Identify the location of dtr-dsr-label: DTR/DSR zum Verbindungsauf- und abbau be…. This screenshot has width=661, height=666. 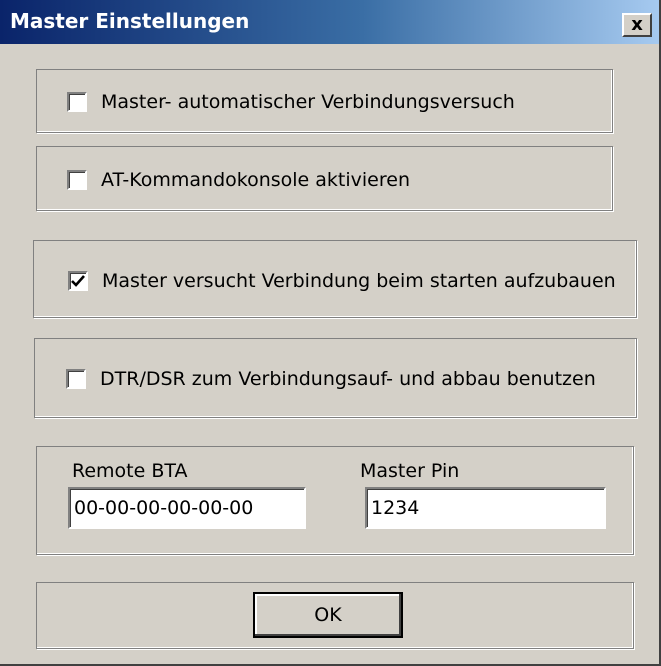
(348, 379).